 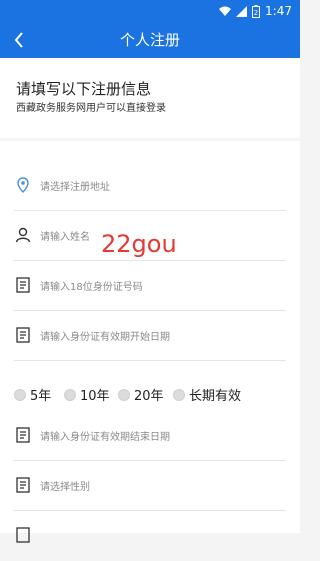 I want to click on radio-5-years: 5年, so click(x=32, y=394).